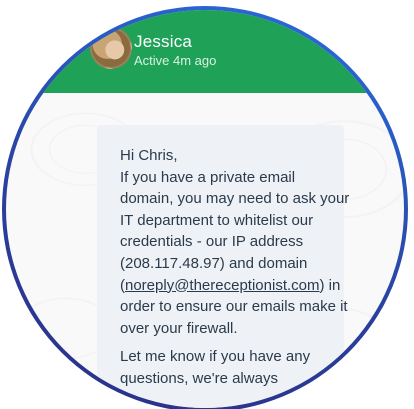 The width and height of the screenshot is (414, 409). I want to click on message-greeting: Hi Chris,, so click(149, 155).